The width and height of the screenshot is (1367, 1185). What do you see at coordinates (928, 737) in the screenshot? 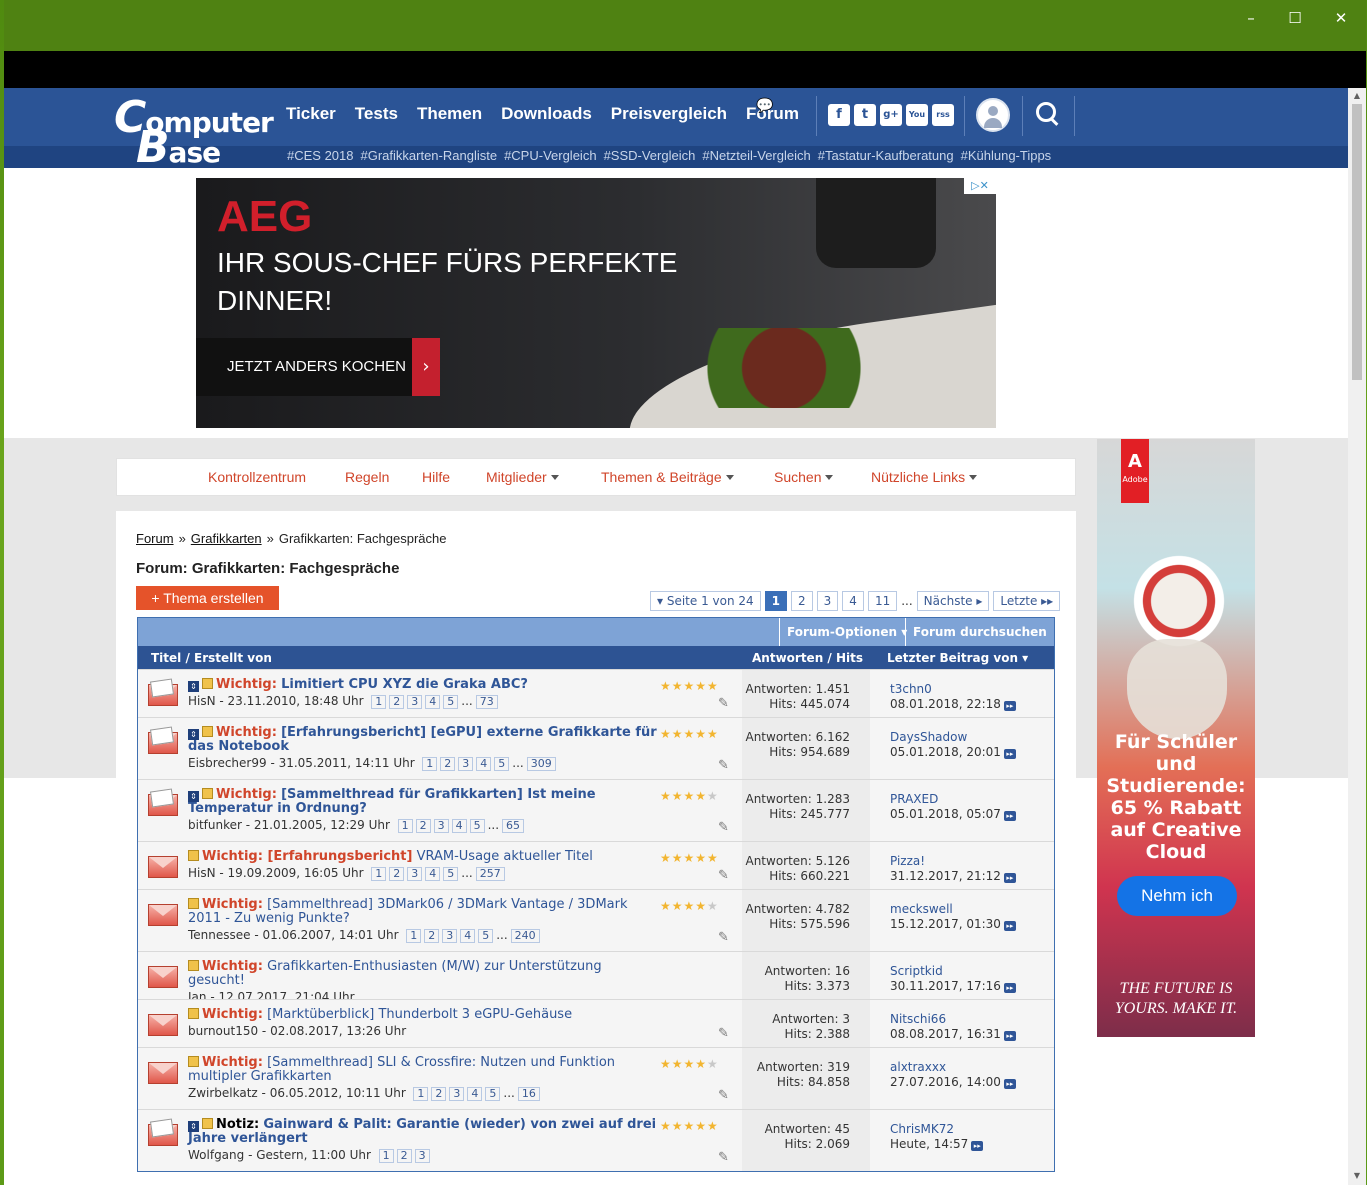
I see `last-post-user: DaysShadow` at bounding box center [928, 737].